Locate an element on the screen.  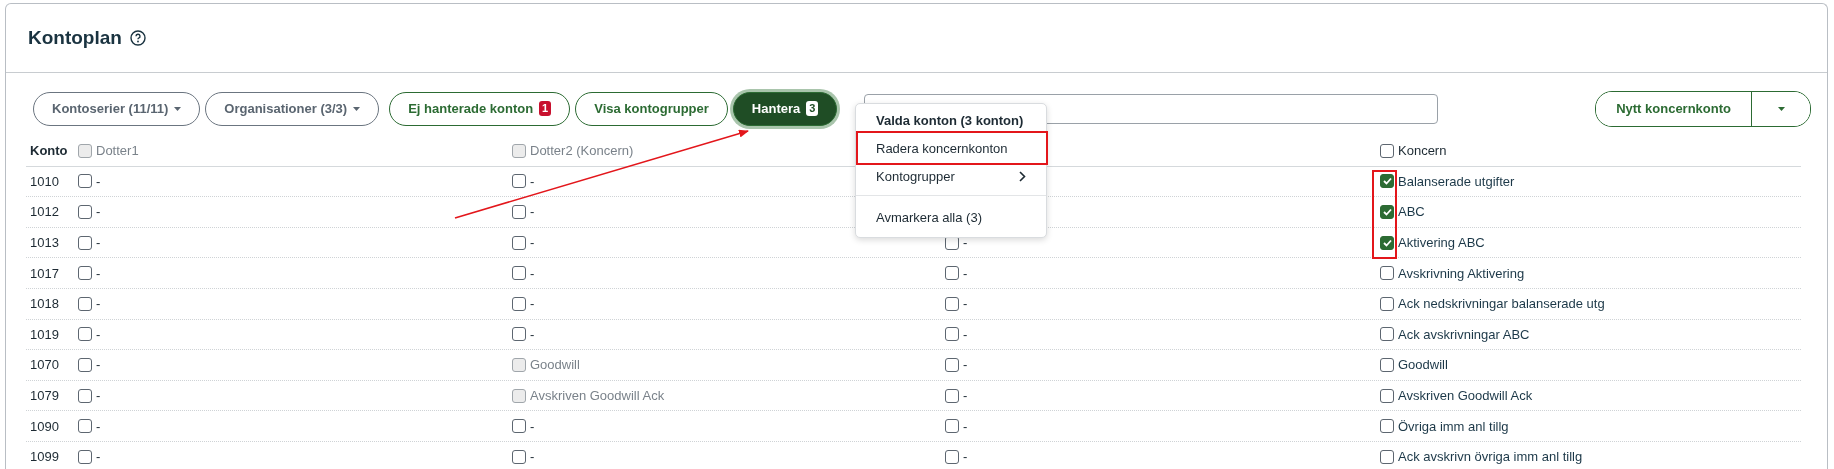
account-number: 1019 is located at coordinates (44, 334).